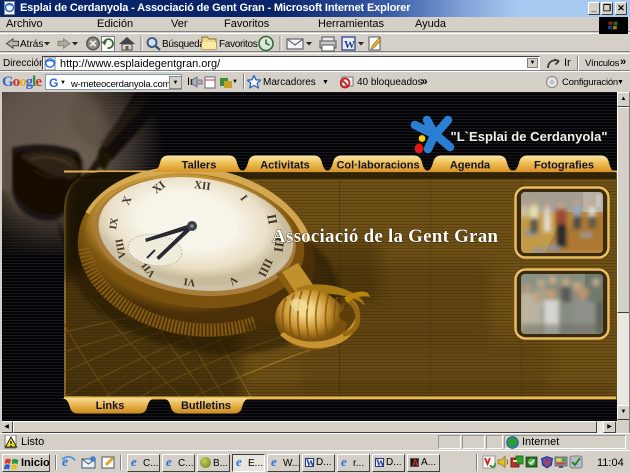  What do you see at coordinates (189, 281) in the screenshot?
I see `svg-text: VI` at bounding box center [189, 281].